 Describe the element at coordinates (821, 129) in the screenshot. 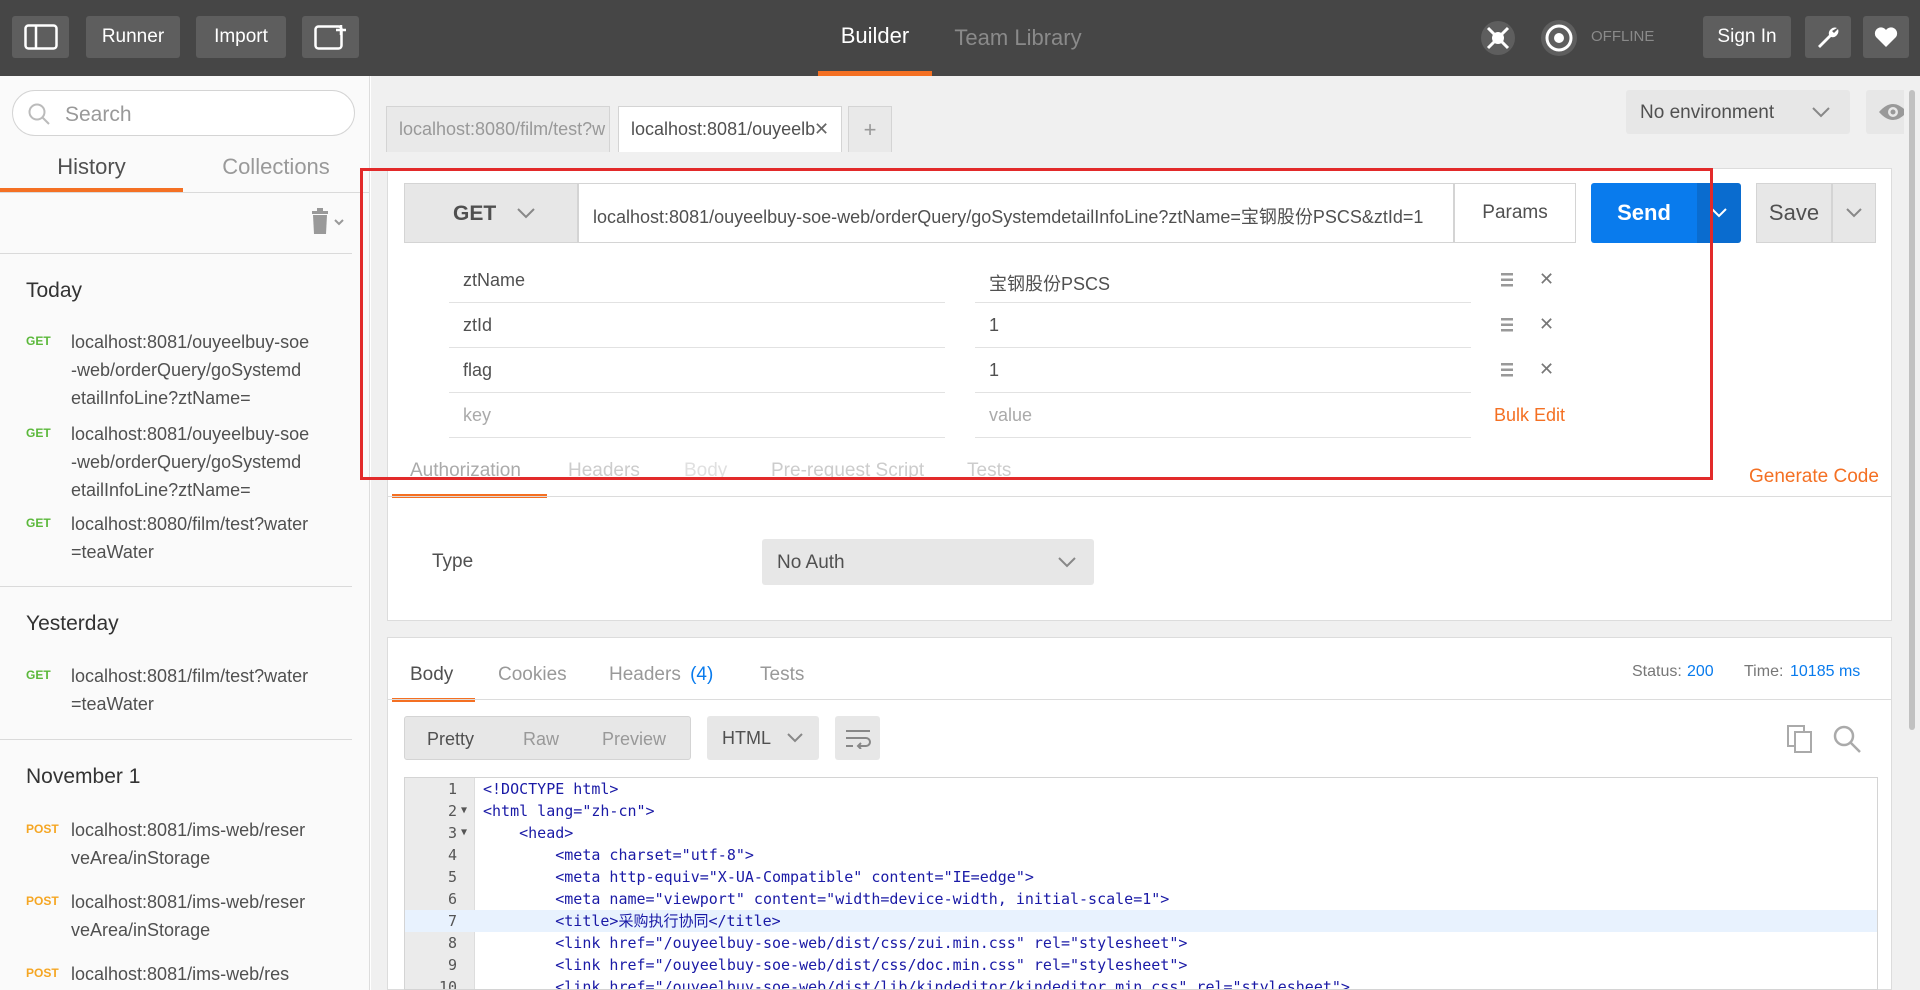

I see `close-tab-icon: ✕` at that location.